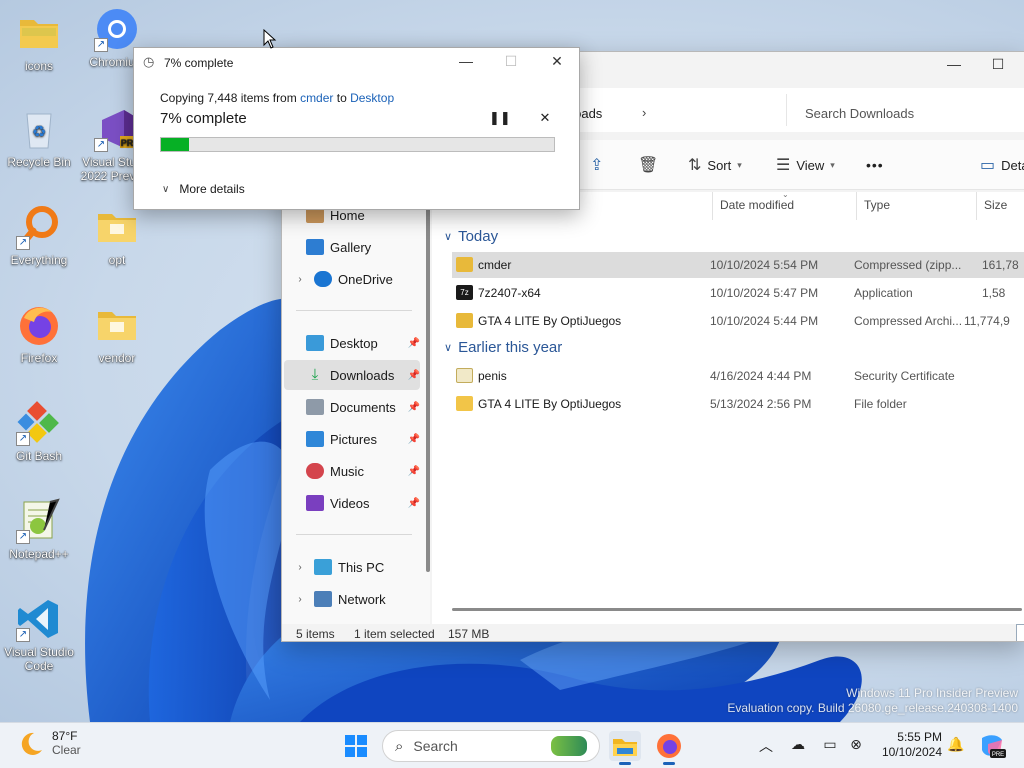 Image resolution: width=1024 pixels, height=768 pixels. What do you see at coordinates (117, 260) in the screenshot?
I see `desktop-icon-label: opt` at bounding box center [117, 260].